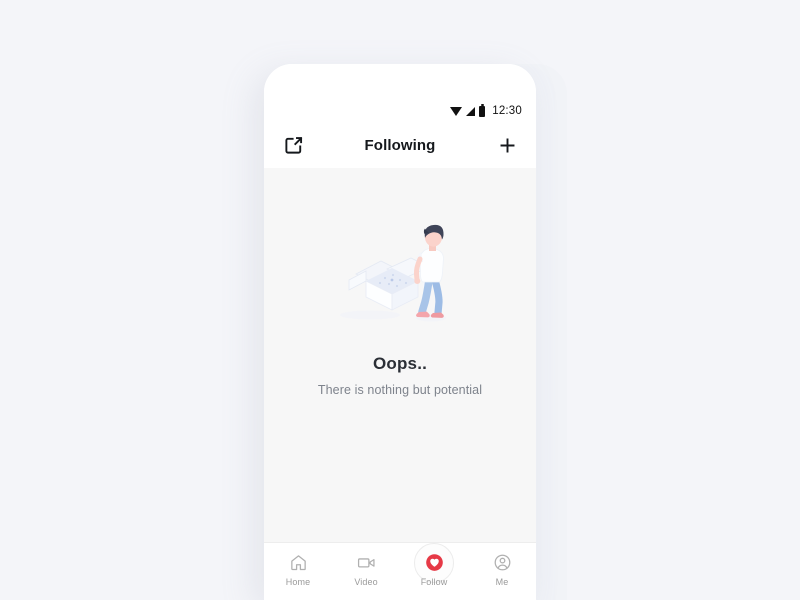 The width and height of the screenshot is (800, 600). I want to click on wifi-icon, so click(456, 111).